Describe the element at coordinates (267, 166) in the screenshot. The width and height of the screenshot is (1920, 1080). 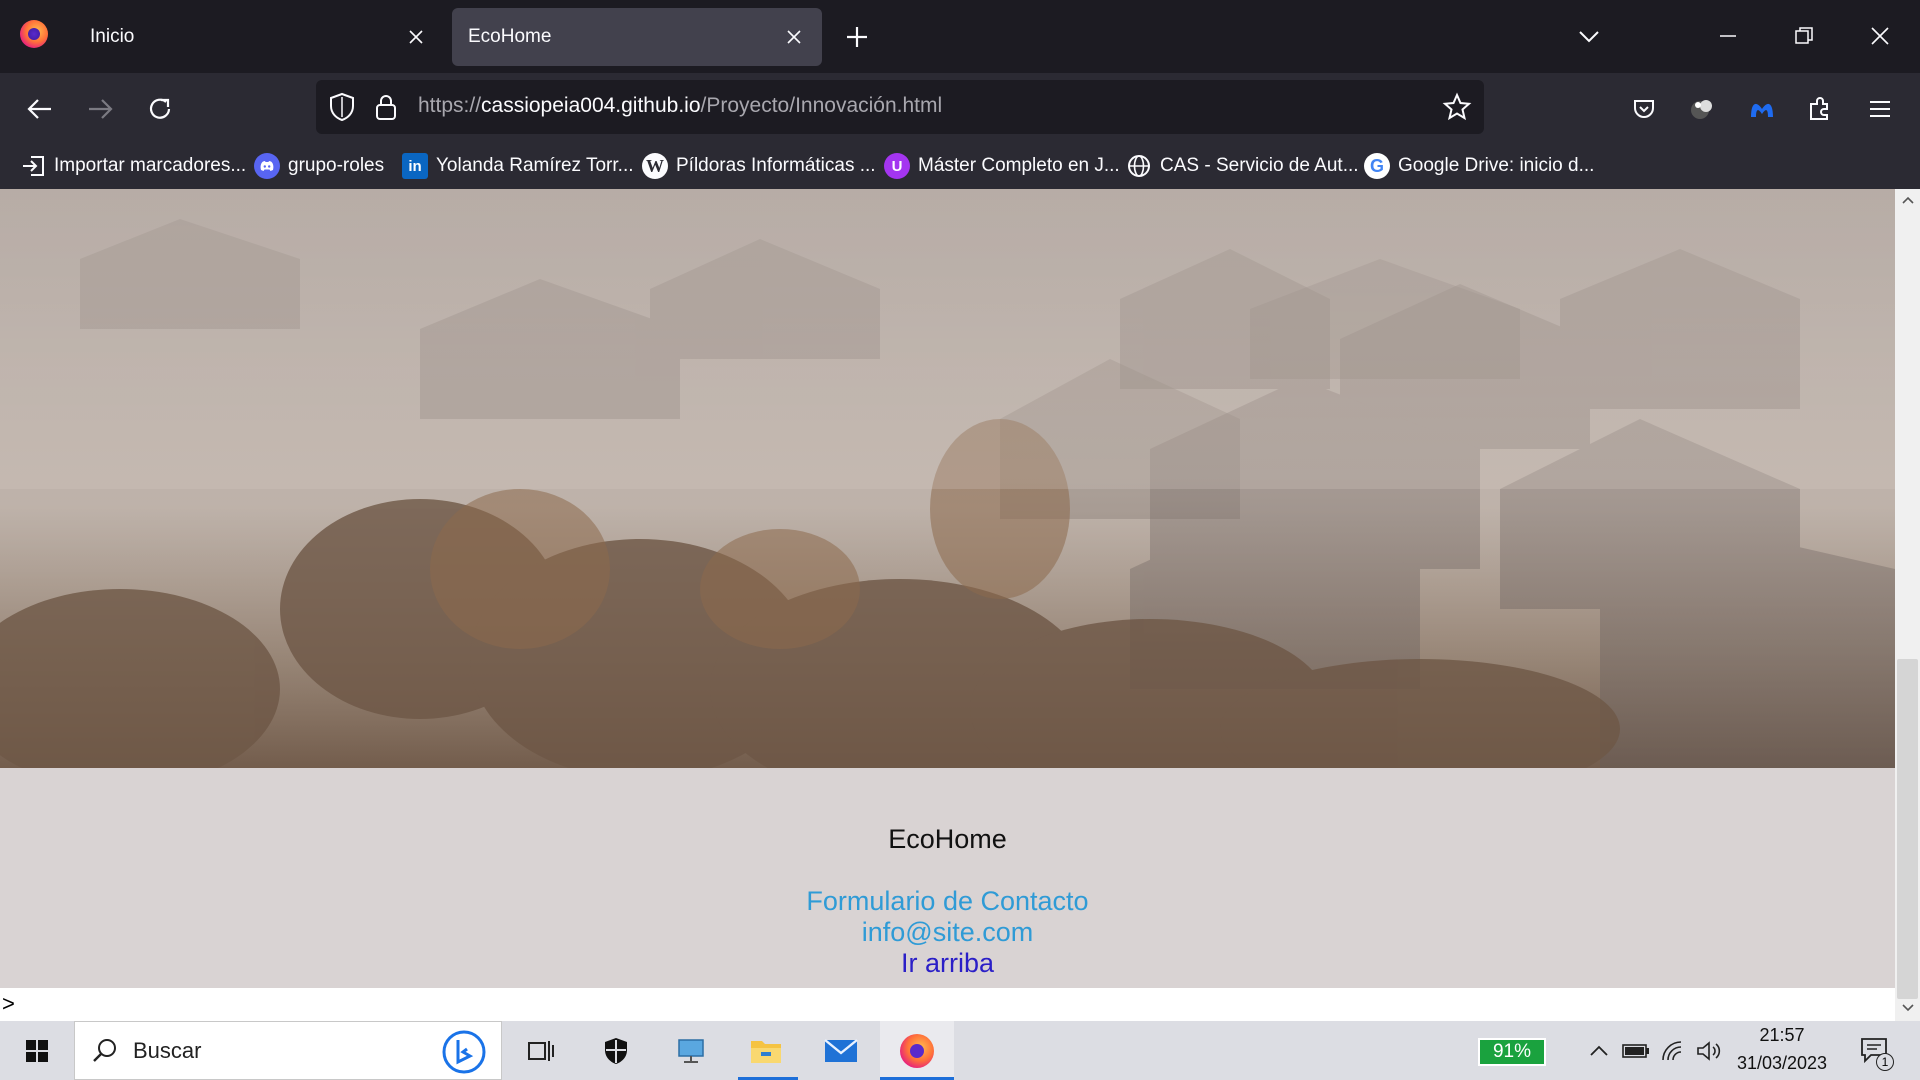
I see `discord-icon` at that location.